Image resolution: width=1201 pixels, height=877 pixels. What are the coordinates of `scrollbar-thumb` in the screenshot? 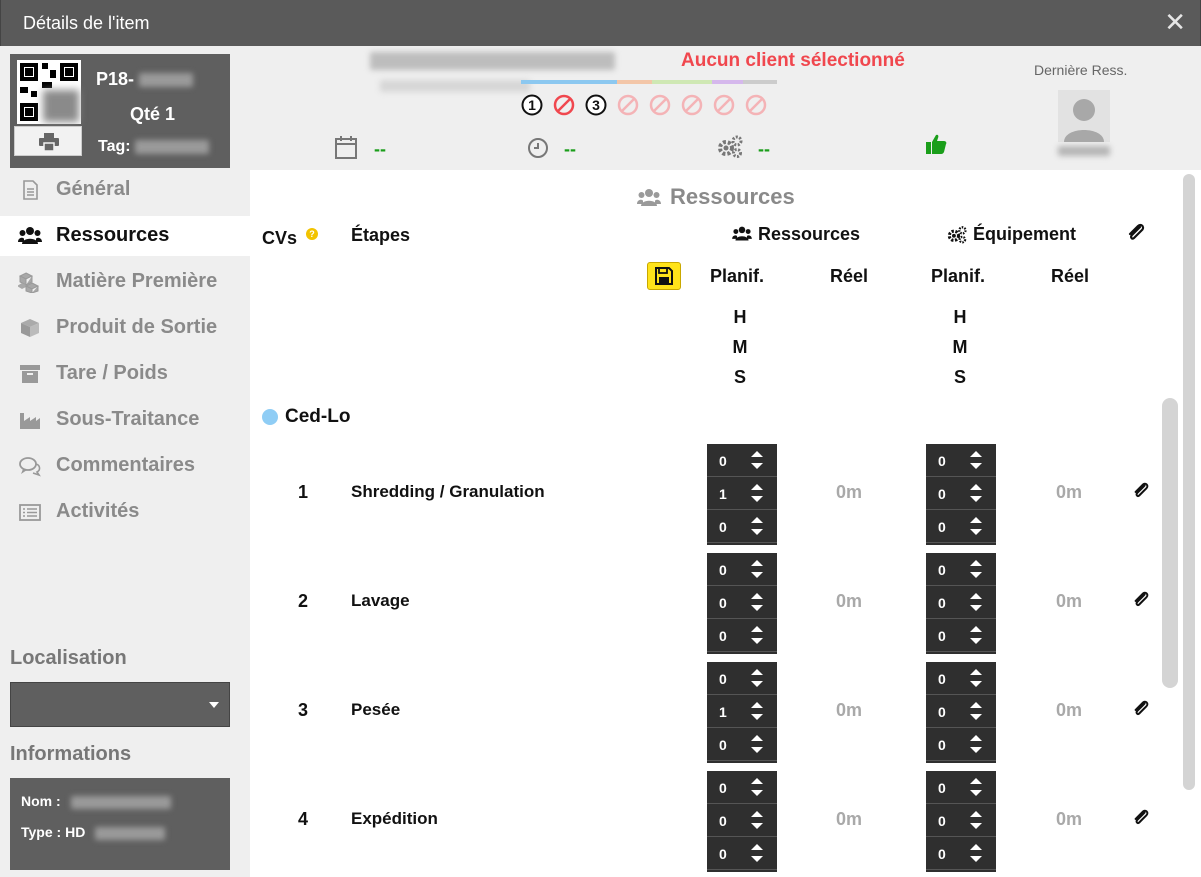 It's located at (1189, 482).